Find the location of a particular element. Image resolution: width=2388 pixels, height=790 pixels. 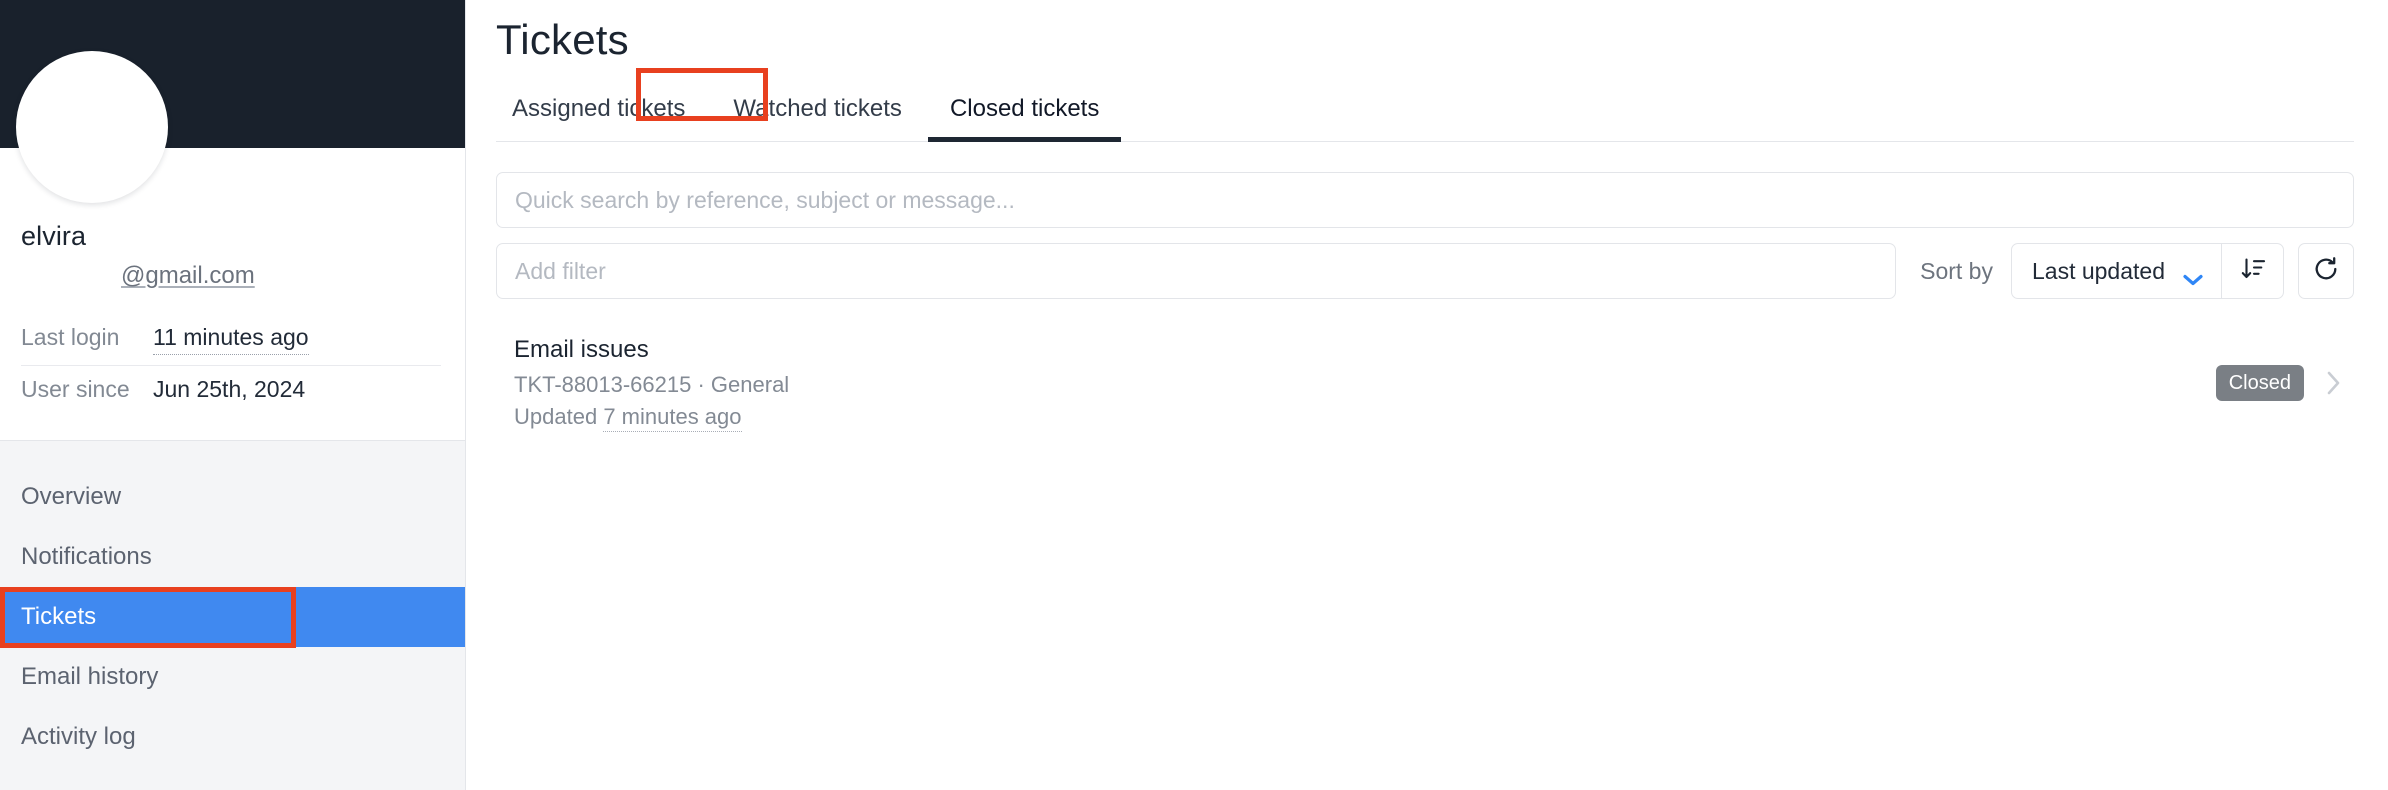

ticket-reference: TKT-88013-66215 is located at coordinates (603, 384).